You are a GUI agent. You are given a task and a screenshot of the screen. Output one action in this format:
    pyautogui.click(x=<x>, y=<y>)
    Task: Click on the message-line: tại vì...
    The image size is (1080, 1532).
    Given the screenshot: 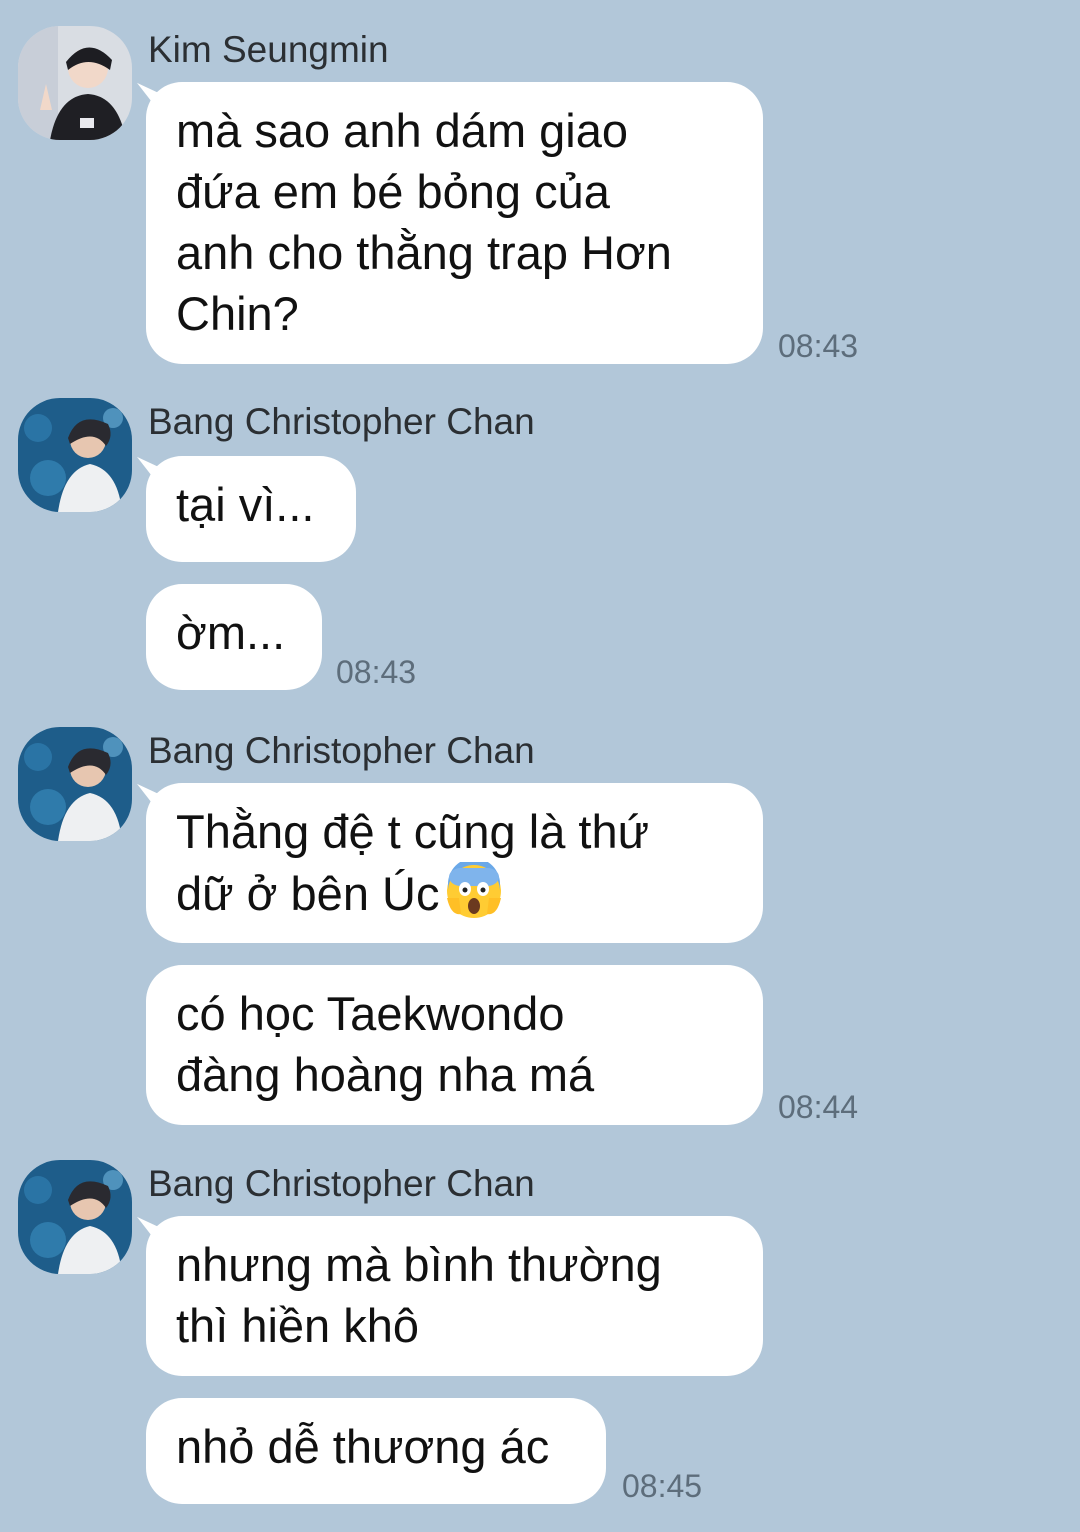 What is the action you would take?
    pyautogui.click(x=245, y=504)
    